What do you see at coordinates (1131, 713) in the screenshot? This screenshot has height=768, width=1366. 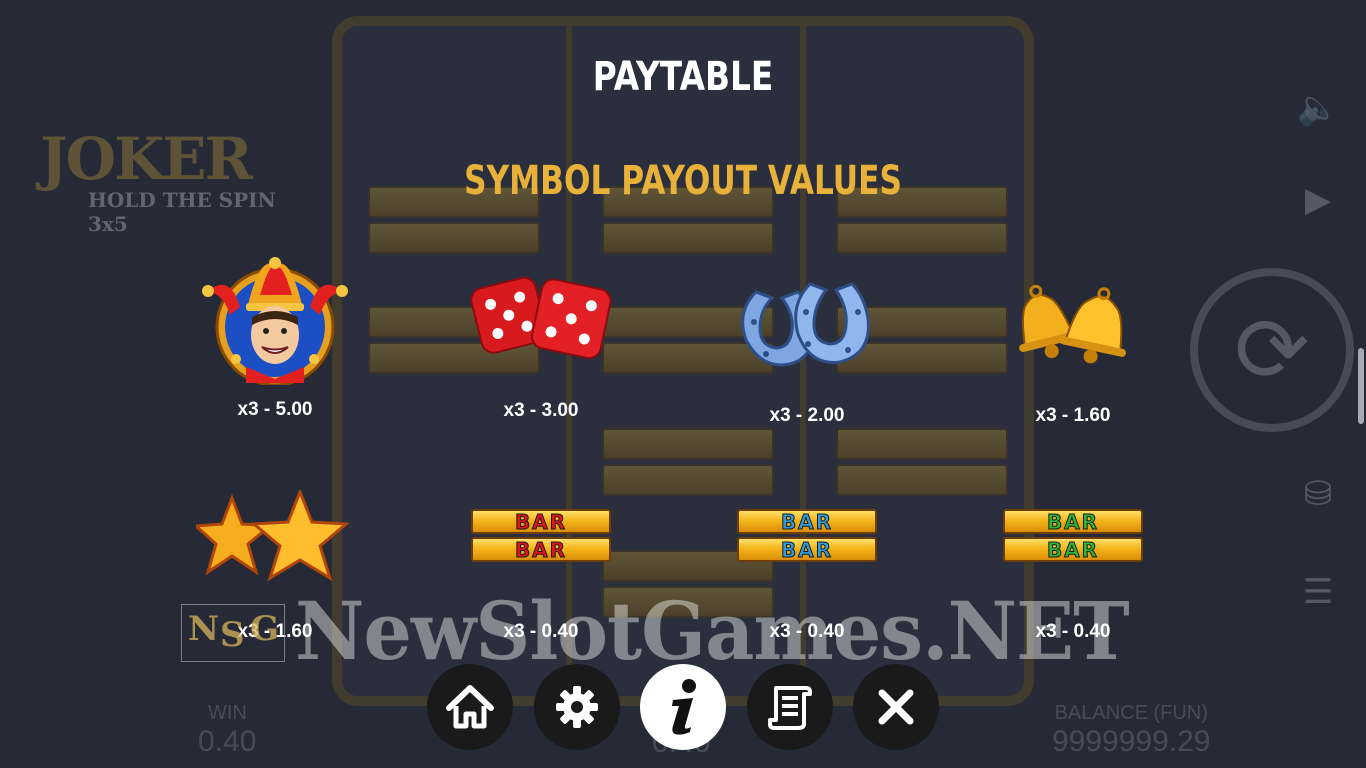 I see `balance-label: BALANCE (FUN)` at bounding box center [1131, 713].